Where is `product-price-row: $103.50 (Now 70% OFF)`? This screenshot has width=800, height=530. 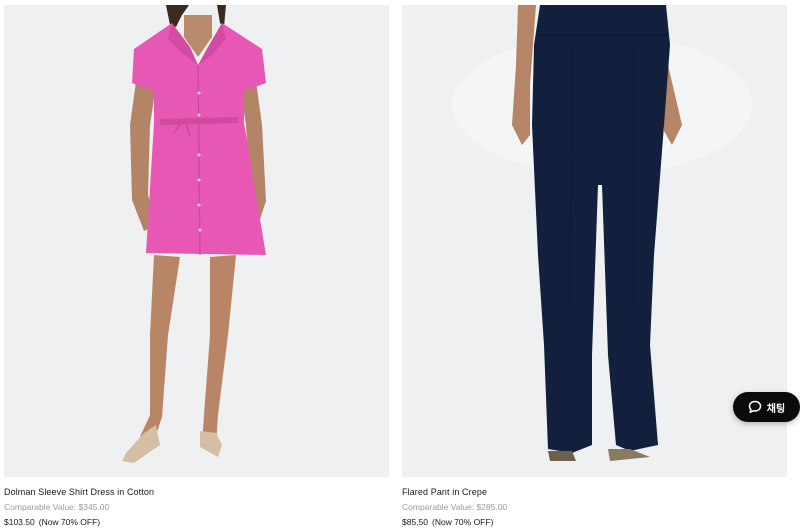
product-price-row: $103.50 (Now 70% OFF) is located at coordinates (196, 522).